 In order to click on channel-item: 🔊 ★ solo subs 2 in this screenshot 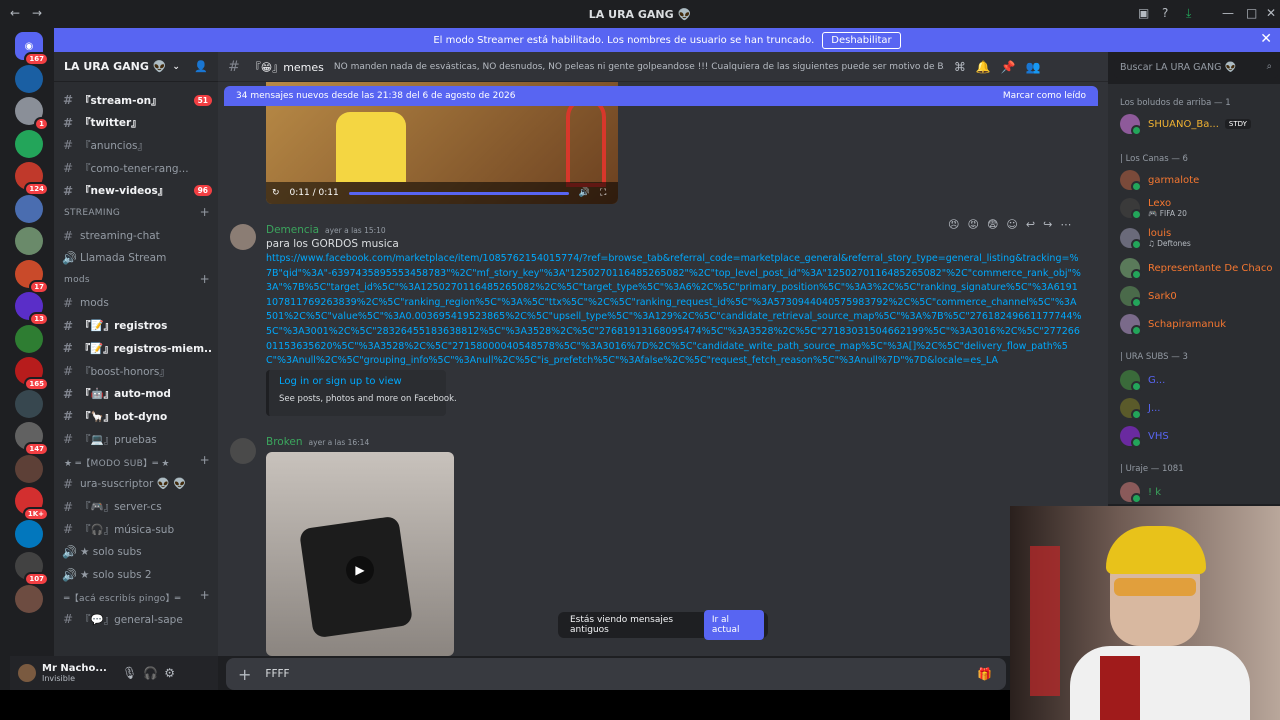, I will do `click(137, 575)`.